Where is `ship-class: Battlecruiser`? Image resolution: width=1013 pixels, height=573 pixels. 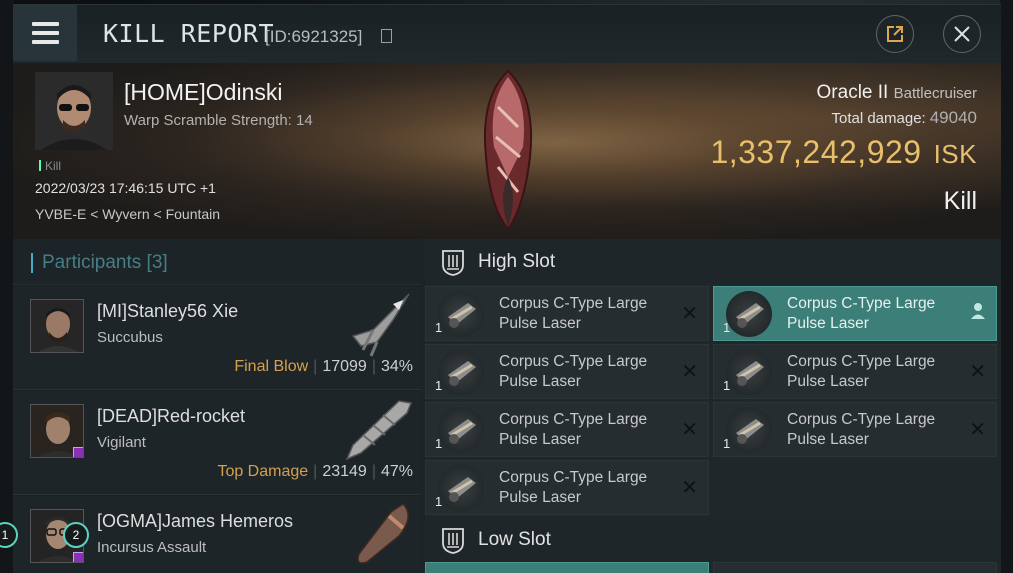
ship-class: Battlecruiser is located at coordinates (935, 93).